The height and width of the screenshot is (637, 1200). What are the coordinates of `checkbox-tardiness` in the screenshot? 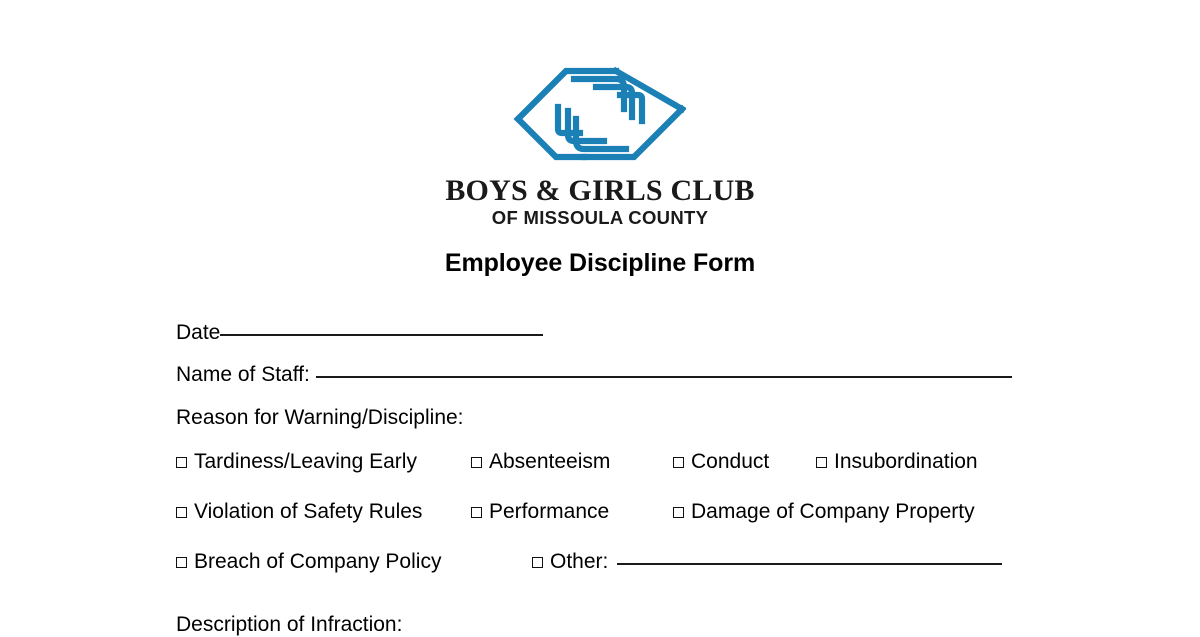 It's located at (181, 463).